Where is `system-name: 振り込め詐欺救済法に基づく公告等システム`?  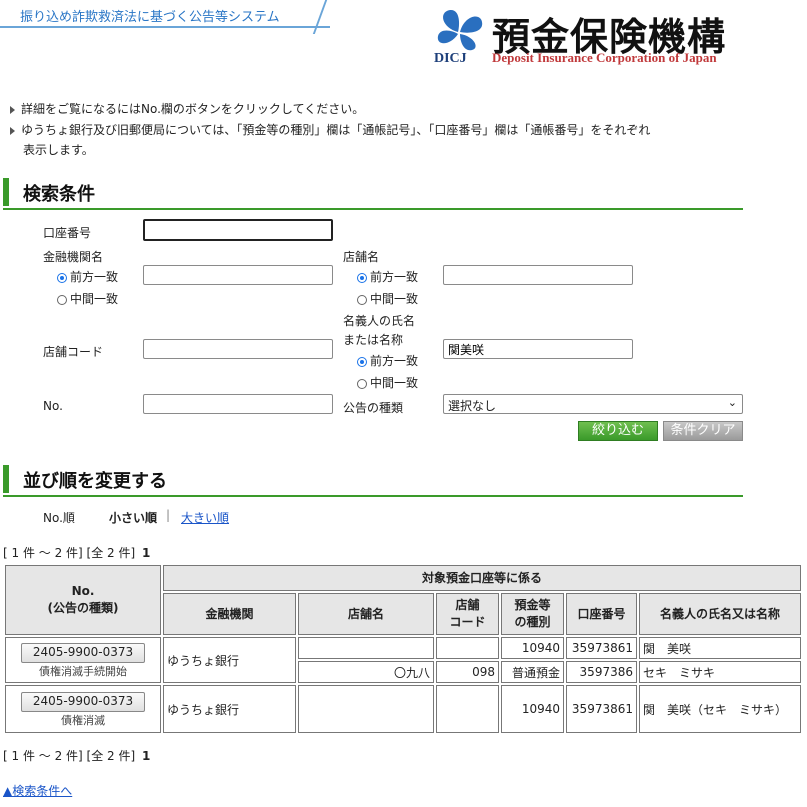 system-name: 振り込め詐欺救済法に基づく公告等システム is located at coordinates (150, 17).